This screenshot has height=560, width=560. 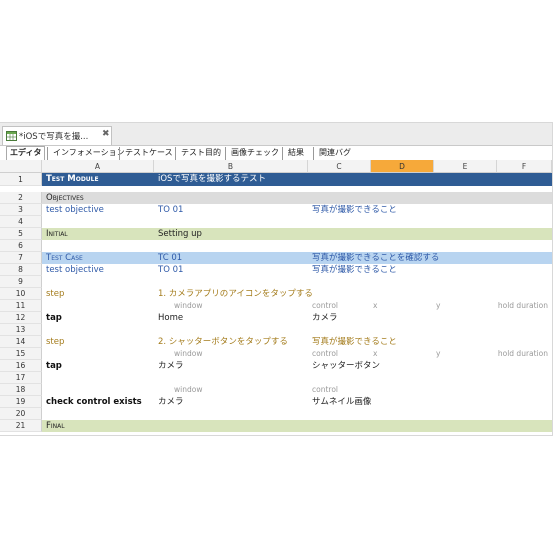 I want to click on tab-related-bugs: 関連バグ, so click(x=332, y=153).